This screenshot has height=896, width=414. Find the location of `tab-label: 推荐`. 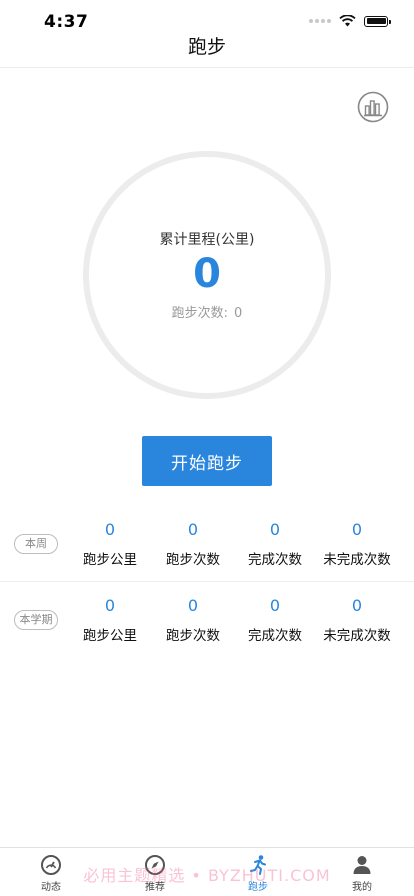

tab-label: 推荐 is located at coordinates (155, 887).